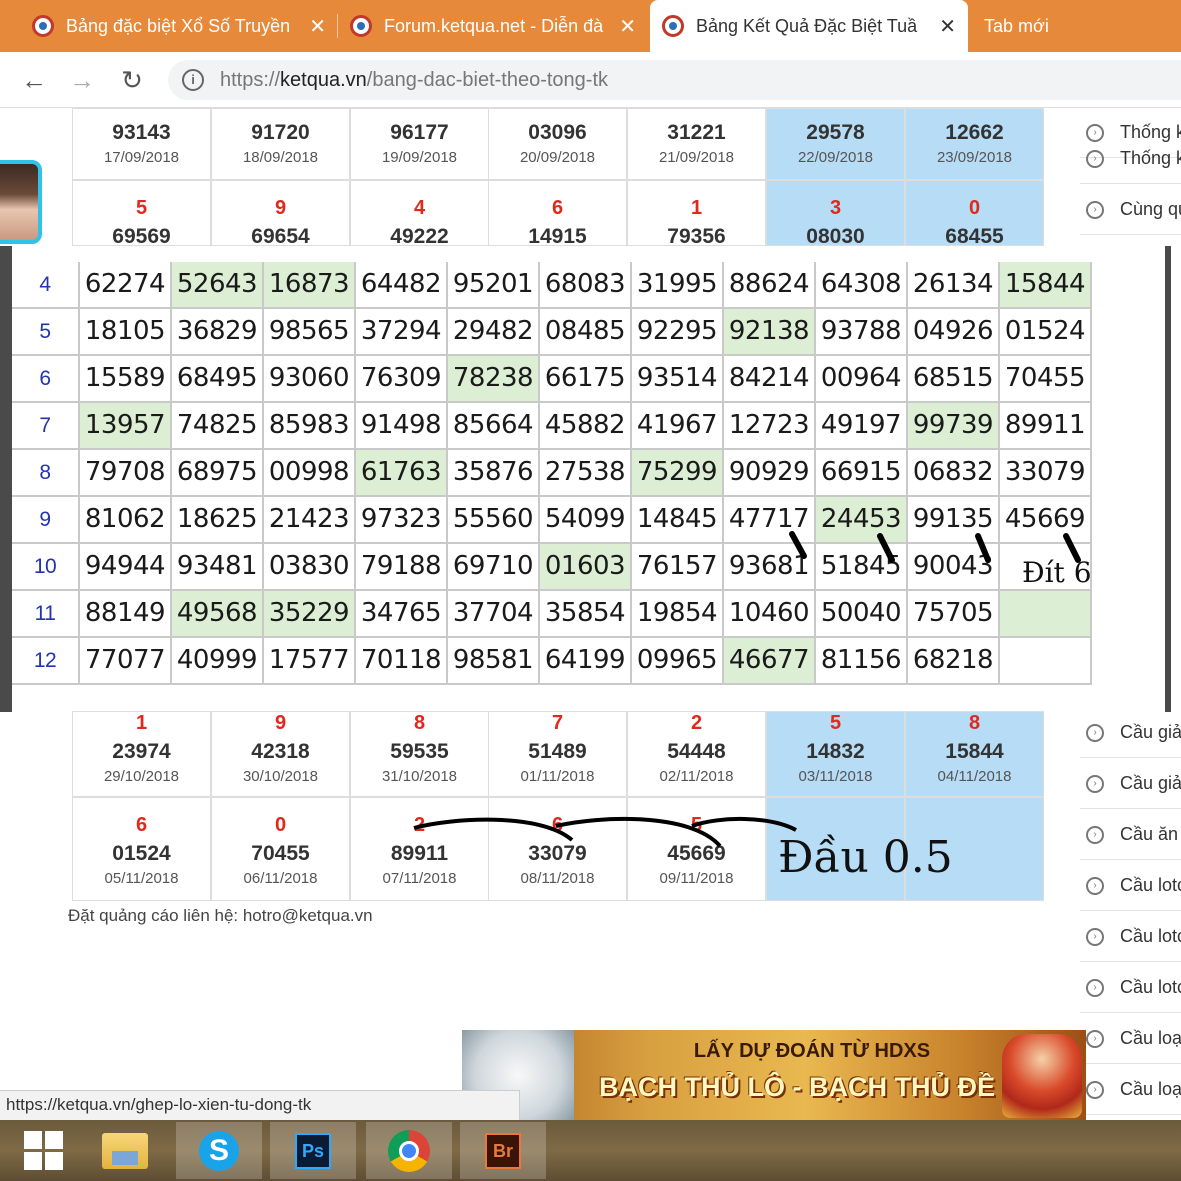 This screenshot has width=1181, height=1181. I want to click on special-number: 33079, so click(557, 853).